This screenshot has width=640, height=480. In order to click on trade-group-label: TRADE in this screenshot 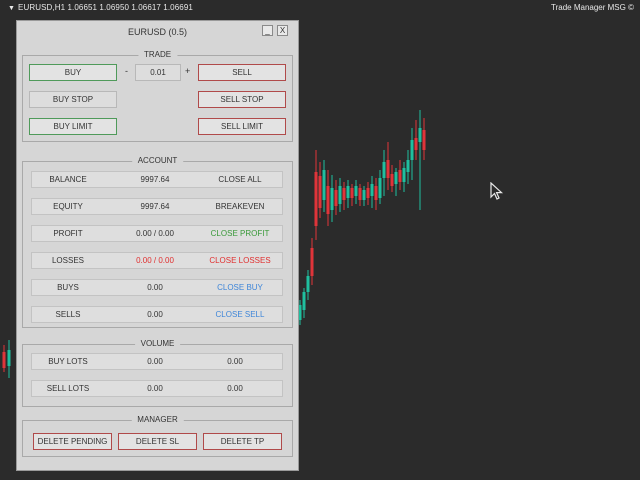, I will do `click(157, 54)`.